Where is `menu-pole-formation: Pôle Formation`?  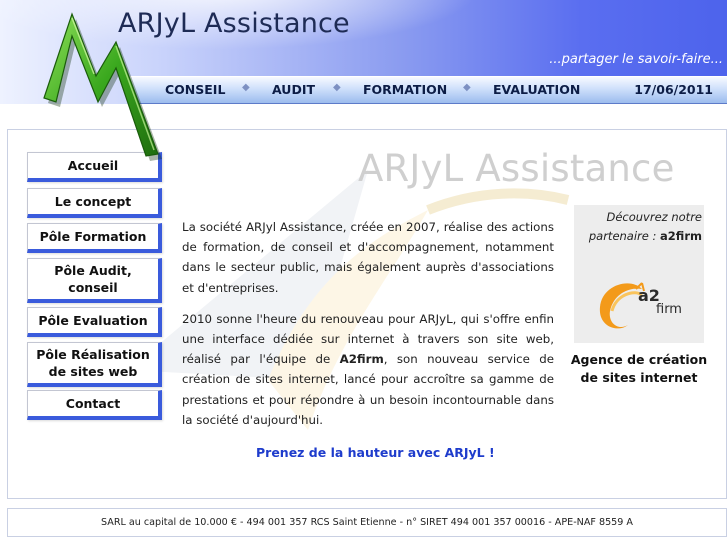
menu-pole-formation: Pôle Formation is located at coordinates (94, 238).